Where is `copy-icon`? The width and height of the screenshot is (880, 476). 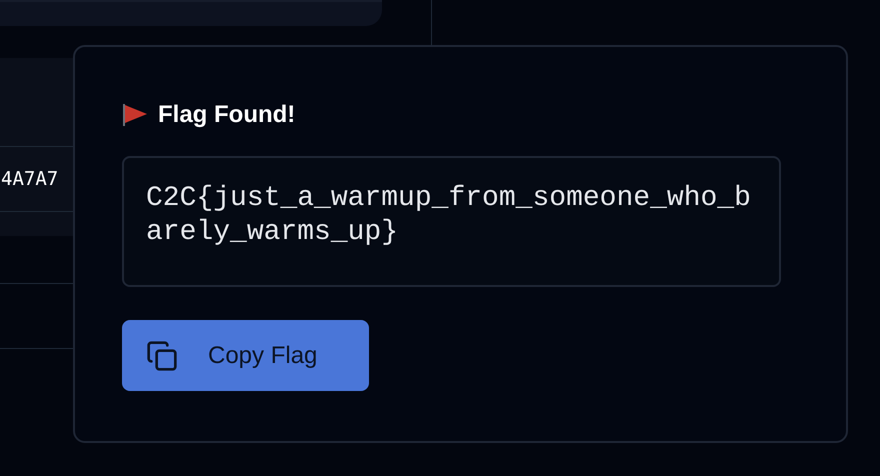
copy-icon is located at coordinates (162, 356).